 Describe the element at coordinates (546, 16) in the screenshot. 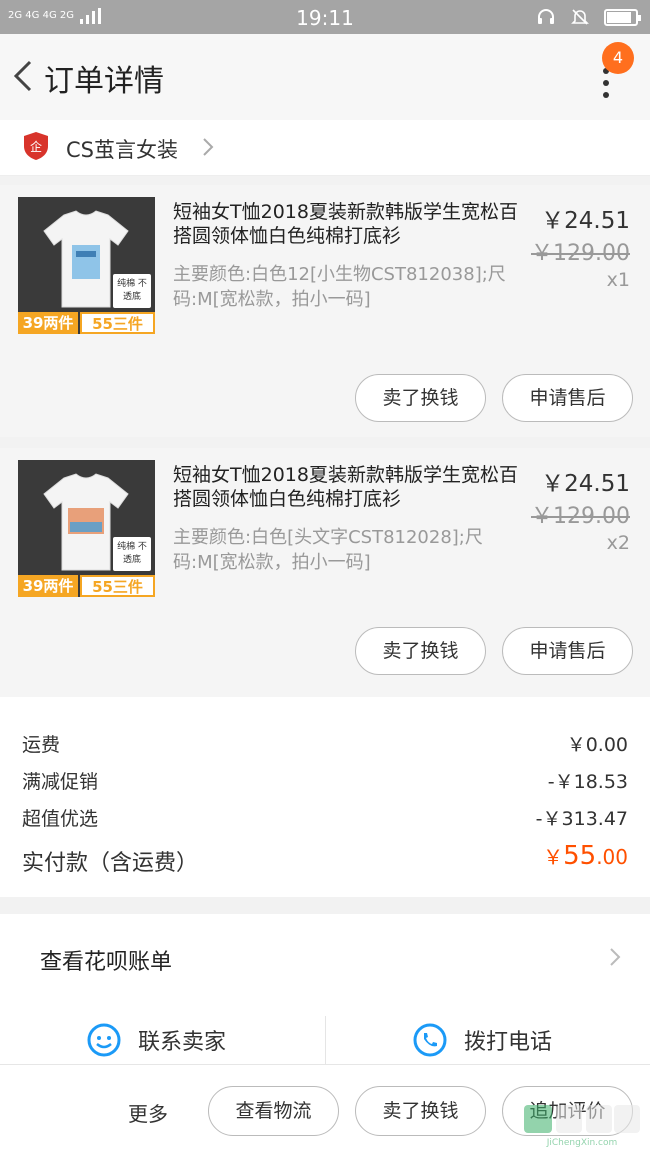

I see `headset-icon` at that location.